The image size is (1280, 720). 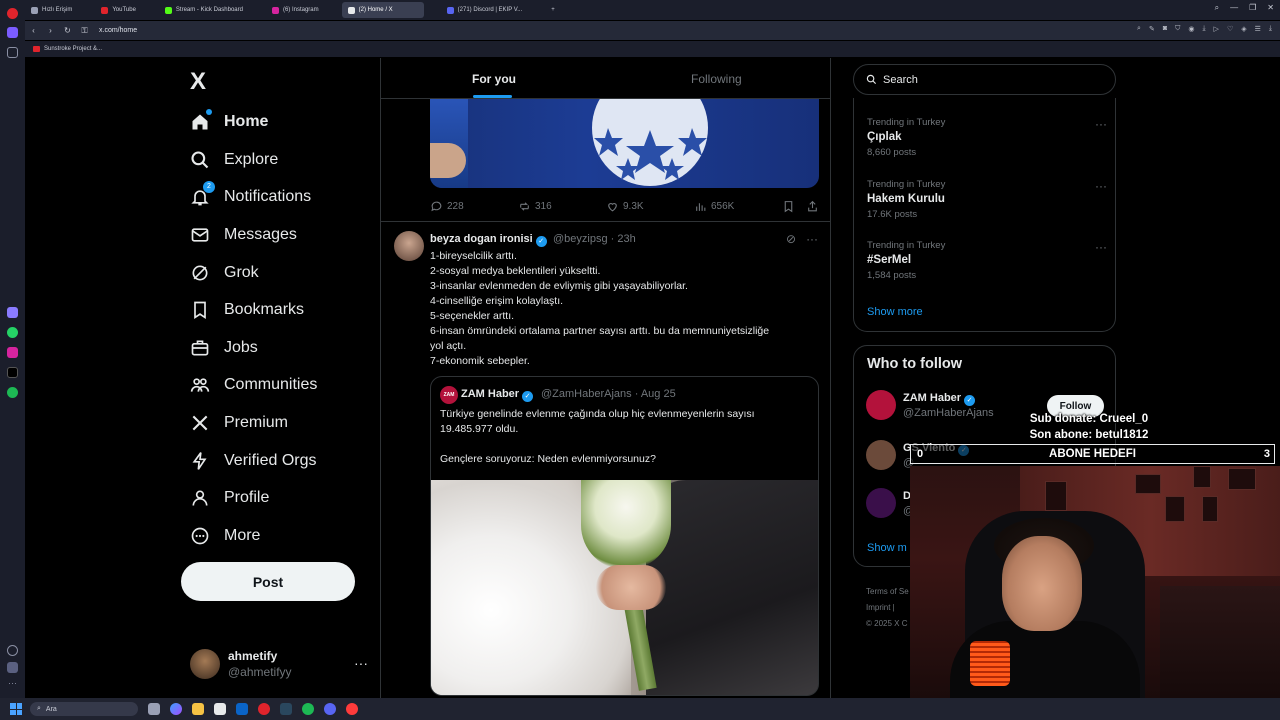 What do you see at coordinates (12, 667) in the screenshot?
I see `box-icon` at bounding box center [12, 667].